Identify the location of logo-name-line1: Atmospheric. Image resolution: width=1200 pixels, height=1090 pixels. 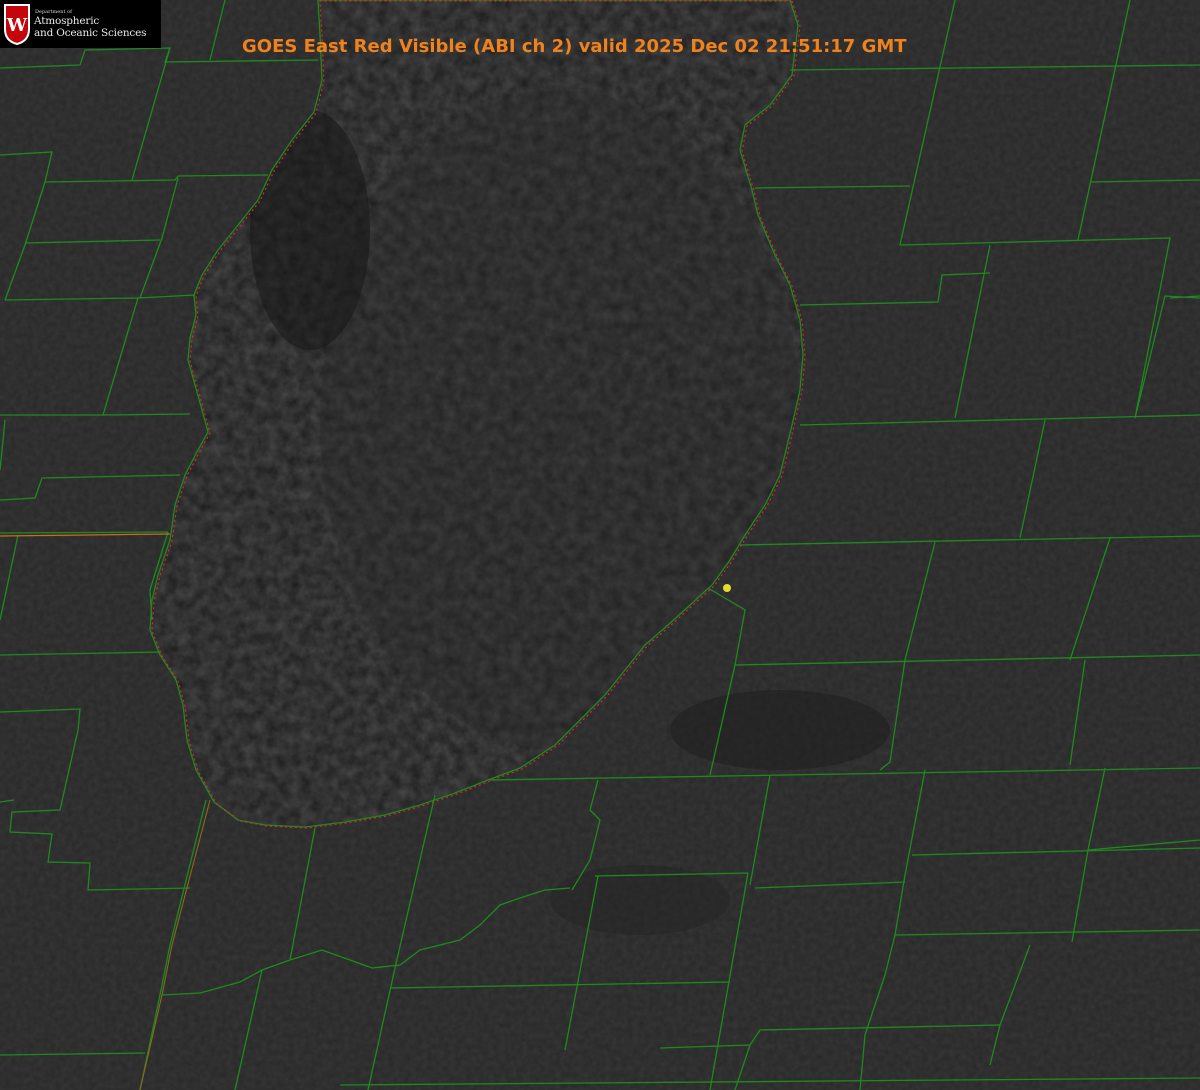
(67, 21).